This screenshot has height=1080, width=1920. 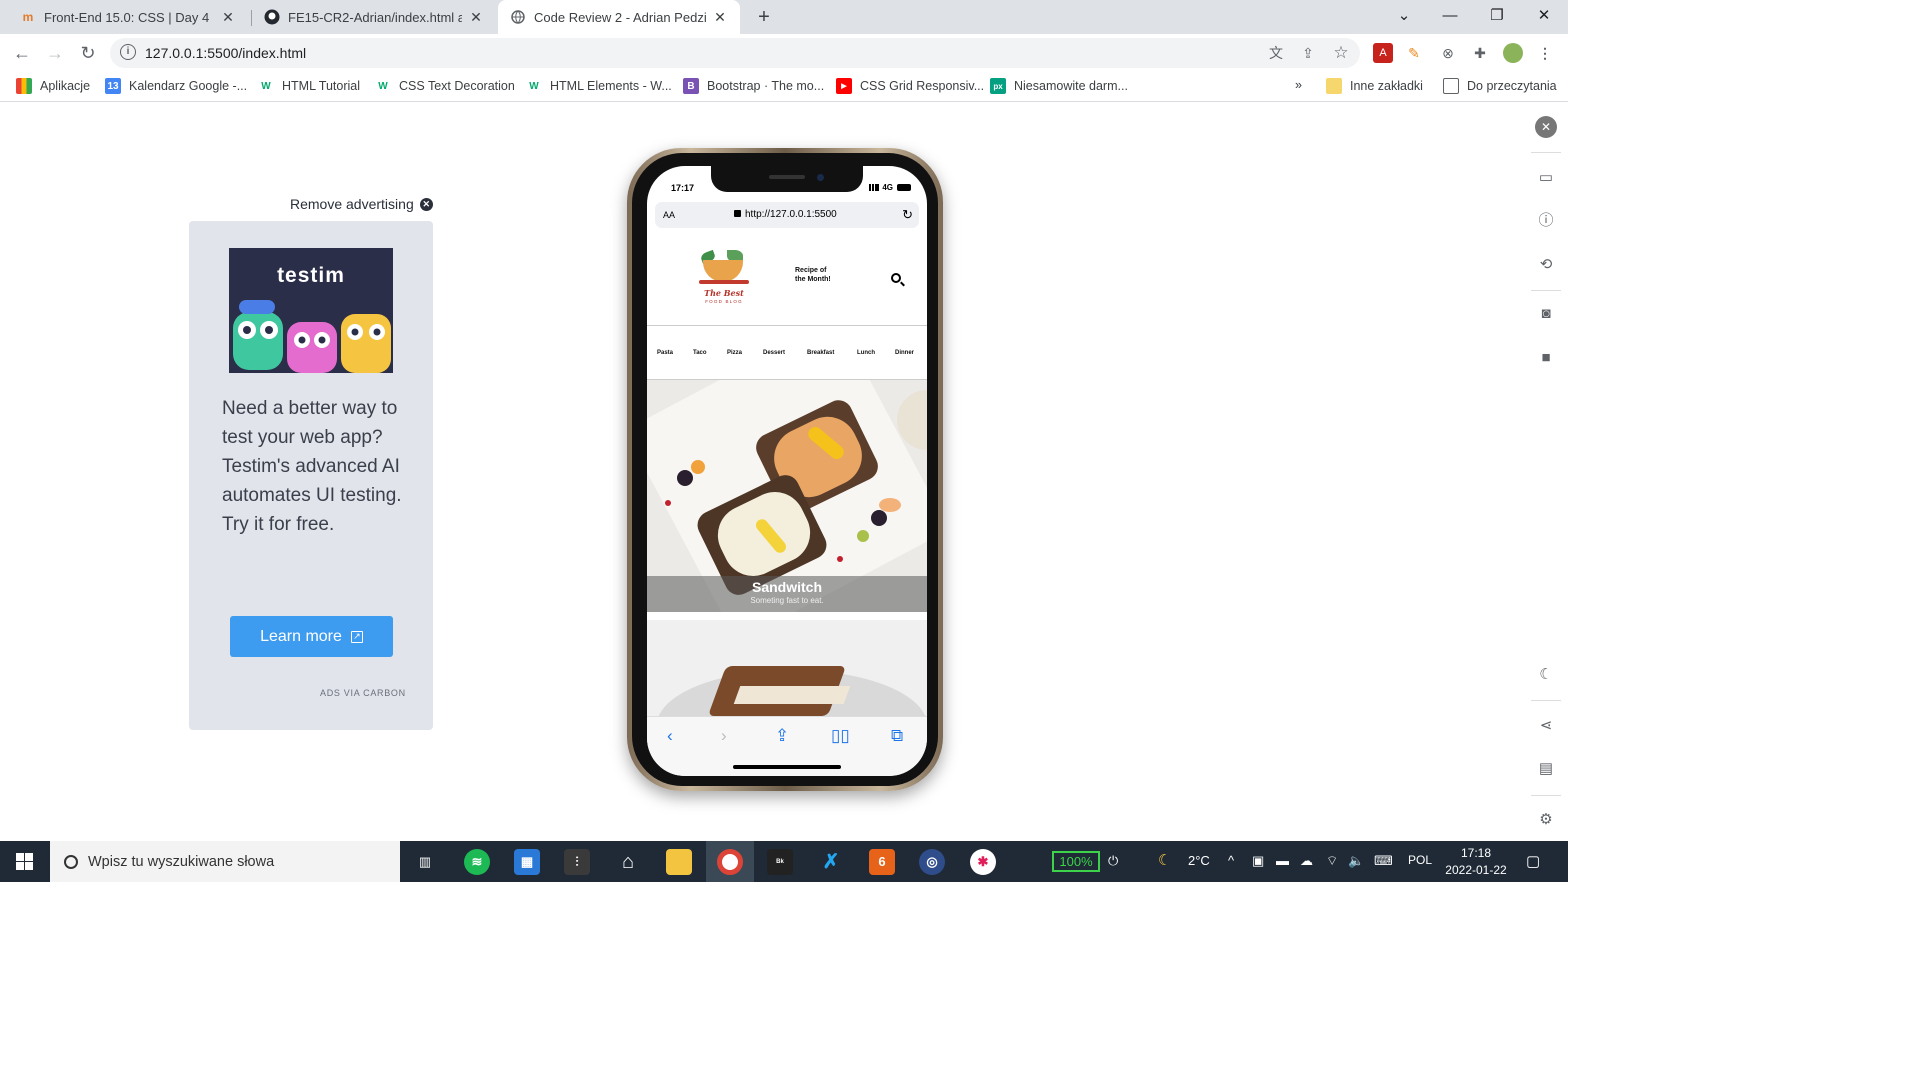 What do you see at coordinates (724, 277) in the screenshot?
I see `food-blog-logo: The Best FOOD BLOG` at bounding box center [724, 277].